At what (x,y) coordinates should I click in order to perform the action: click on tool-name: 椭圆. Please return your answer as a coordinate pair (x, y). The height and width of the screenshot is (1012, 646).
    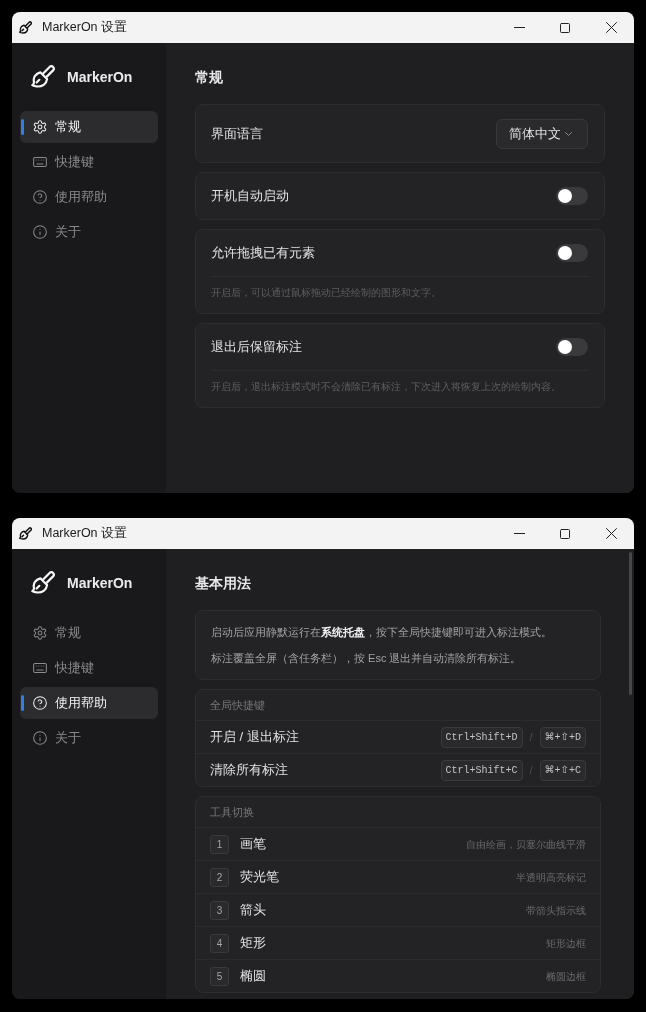
    Looking at the image, I should click on (253, 976).